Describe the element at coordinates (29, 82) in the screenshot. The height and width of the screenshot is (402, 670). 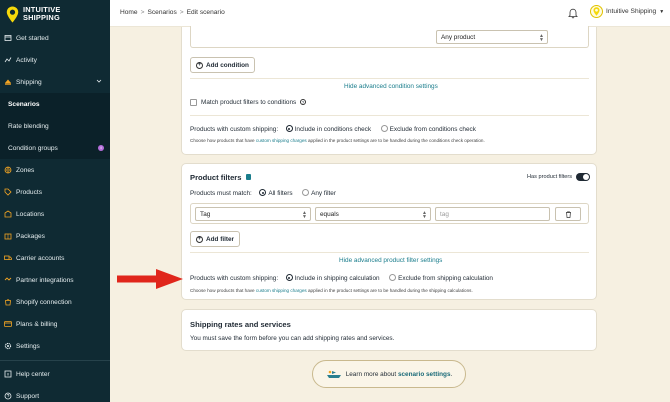
I see `sidebar-item-label: Shipping` at that location.